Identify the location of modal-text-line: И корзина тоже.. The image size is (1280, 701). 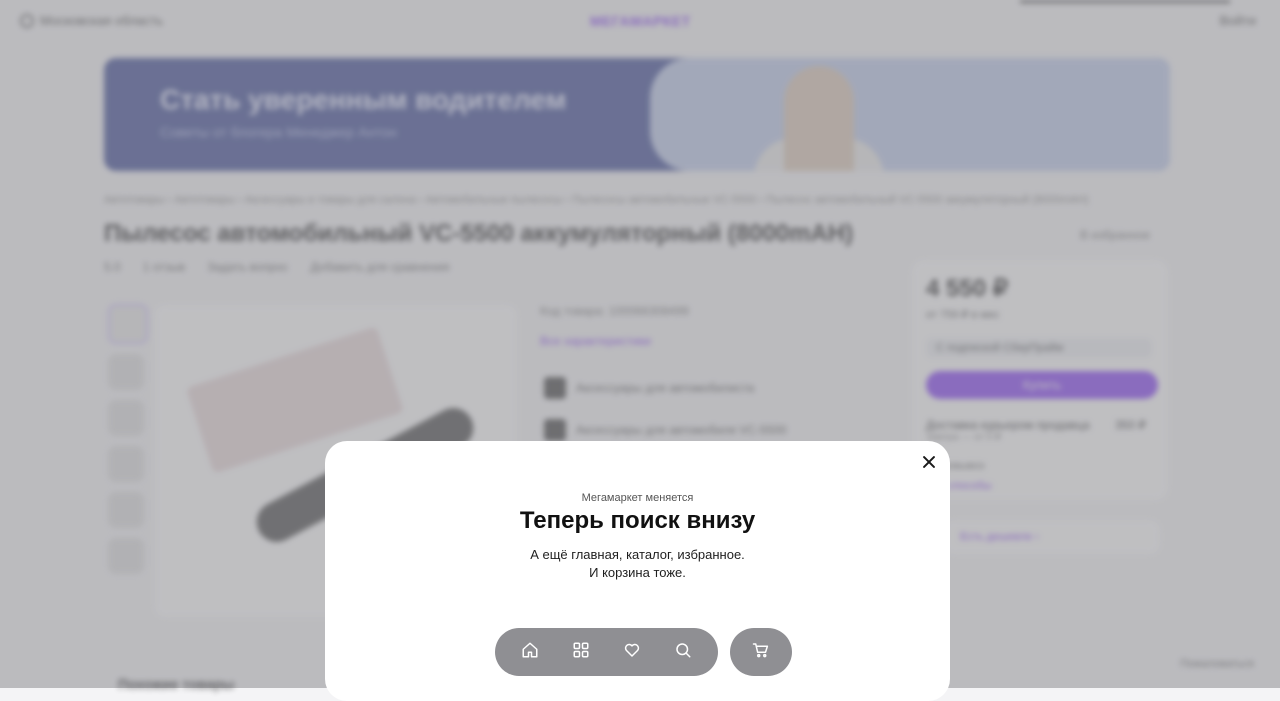
(637, 572).